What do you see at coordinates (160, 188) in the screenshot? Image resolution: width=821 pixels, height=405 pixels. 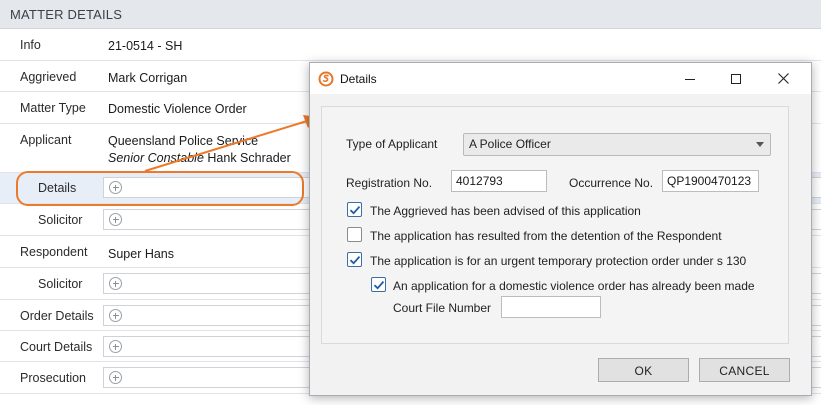 I see `details-callout-highlight` at bounding box center [160, 188].